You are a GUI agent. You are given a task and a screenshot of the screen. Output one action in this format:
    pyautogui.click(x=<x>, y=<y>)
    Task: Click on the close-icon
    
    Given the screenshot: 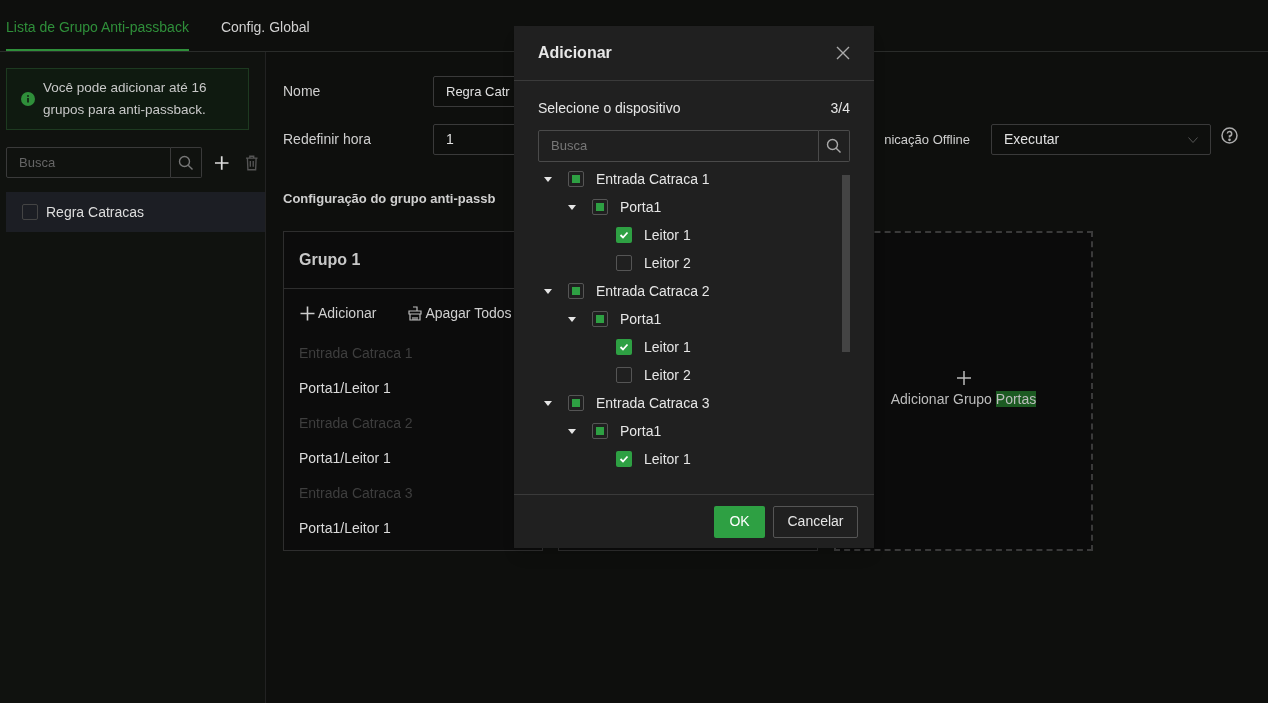 What is the action you would take?
    pyautogui.click(x=843, y=53)
    